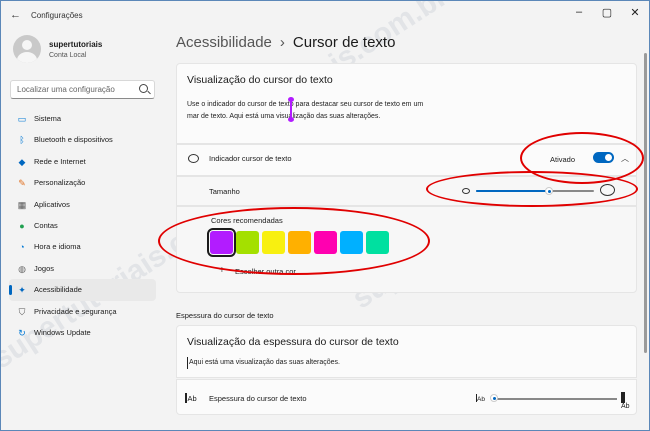 This screenshot has height=431, width=650. What do you see at coordinates (82, 204) in the screenshot?
I see `sidebar-item: ▦ Aplicativos` at bounding box center [82, 204].